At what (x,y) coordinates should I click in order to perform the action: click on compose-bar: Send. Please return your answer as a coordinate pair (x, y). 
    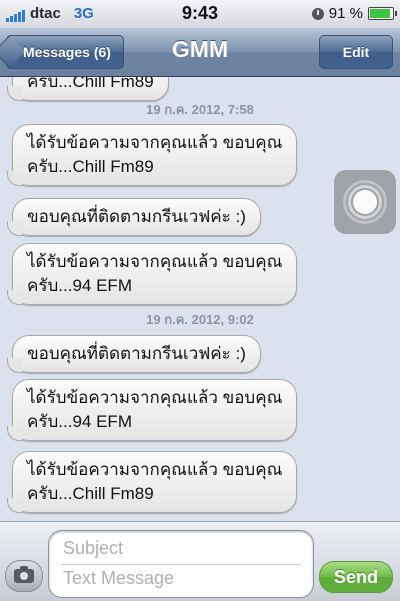
    Looking at the image, I should click on (200, 561).